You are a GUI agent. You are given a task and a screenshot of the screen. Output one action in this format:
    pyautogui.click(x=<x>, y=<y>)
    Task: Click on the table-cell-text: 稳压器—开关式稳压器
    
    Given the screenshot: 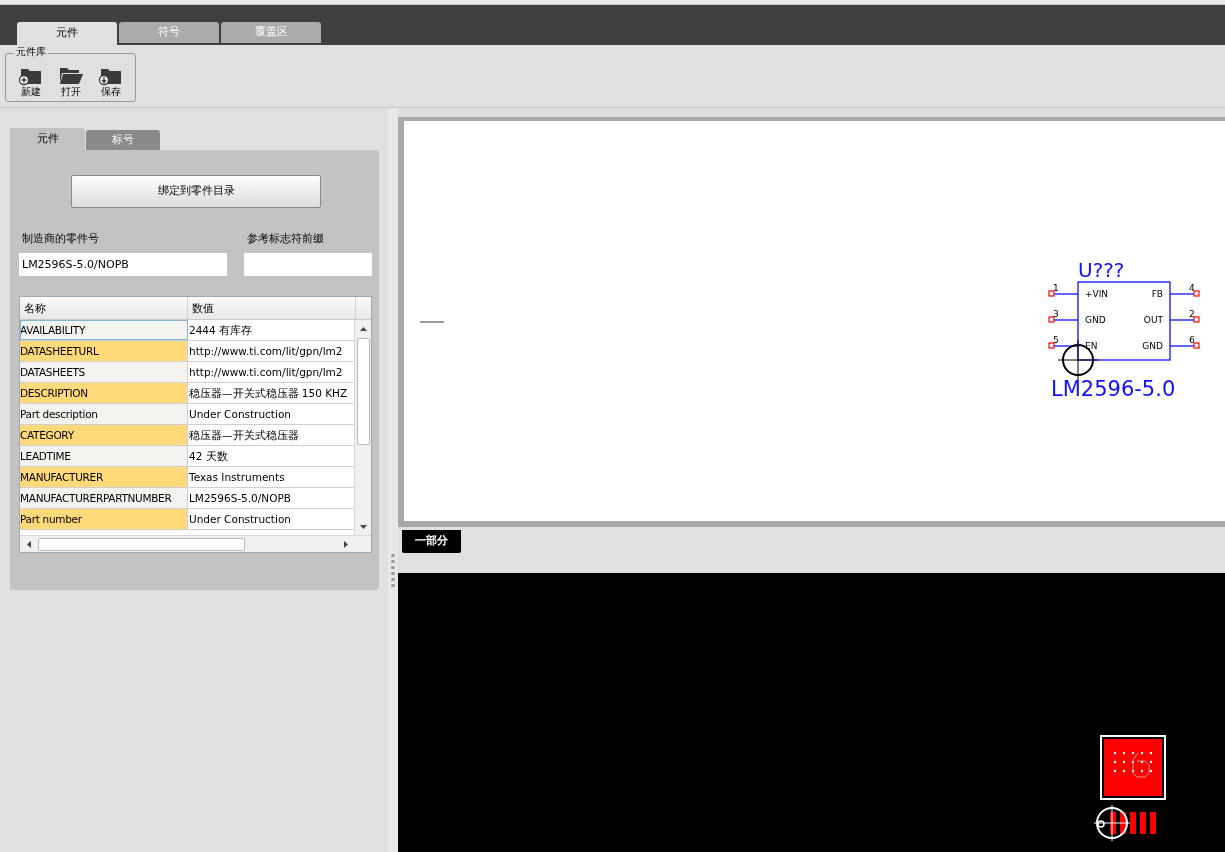 What is the action you would take?
    pyautogui.click(x=244, y=435)
    